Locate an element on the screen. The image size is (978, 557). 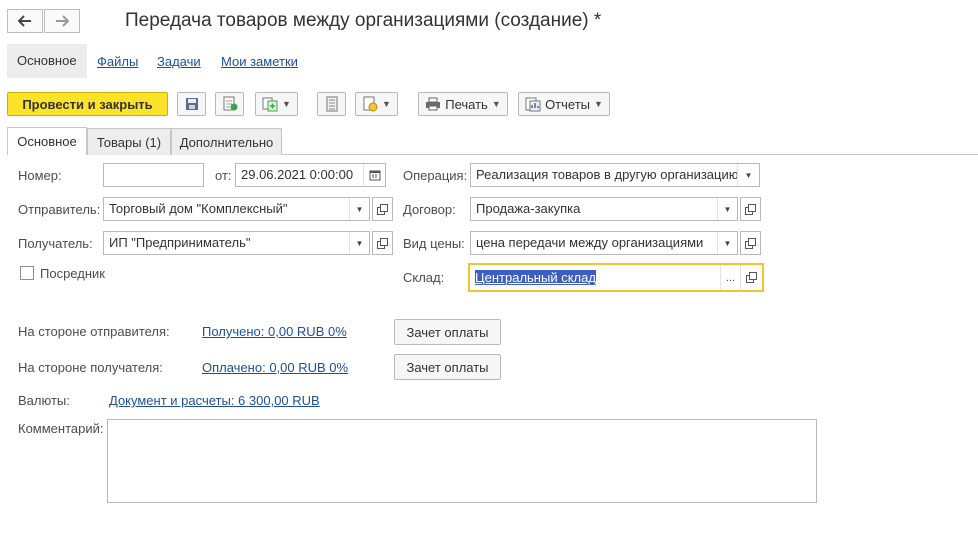
warehouse-value: Центральный склад is located at coordinates (535, 277).